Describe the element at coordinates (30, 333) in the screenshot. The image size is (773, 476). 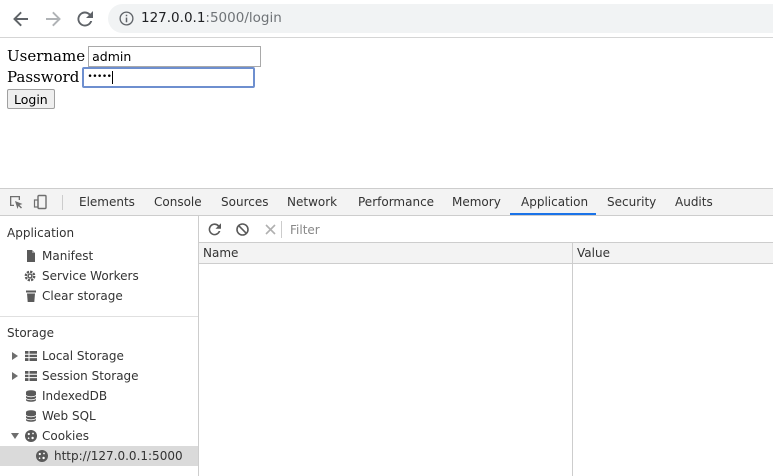
I see `storage-section-header: Storage` at that location.